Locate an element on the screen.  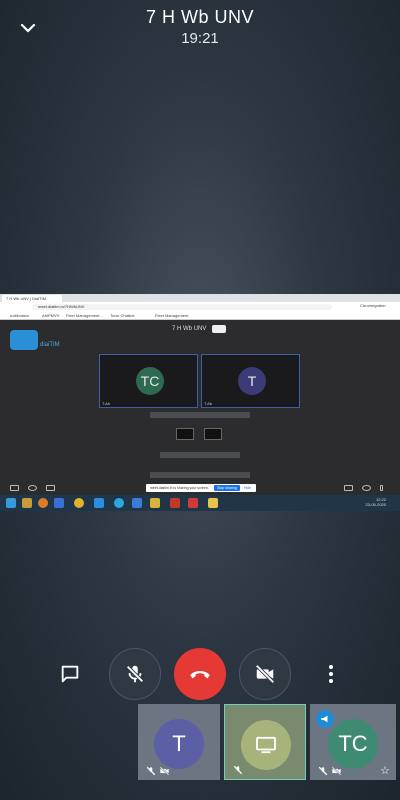
inner-chat-icon is located at coordinates (50, 488).